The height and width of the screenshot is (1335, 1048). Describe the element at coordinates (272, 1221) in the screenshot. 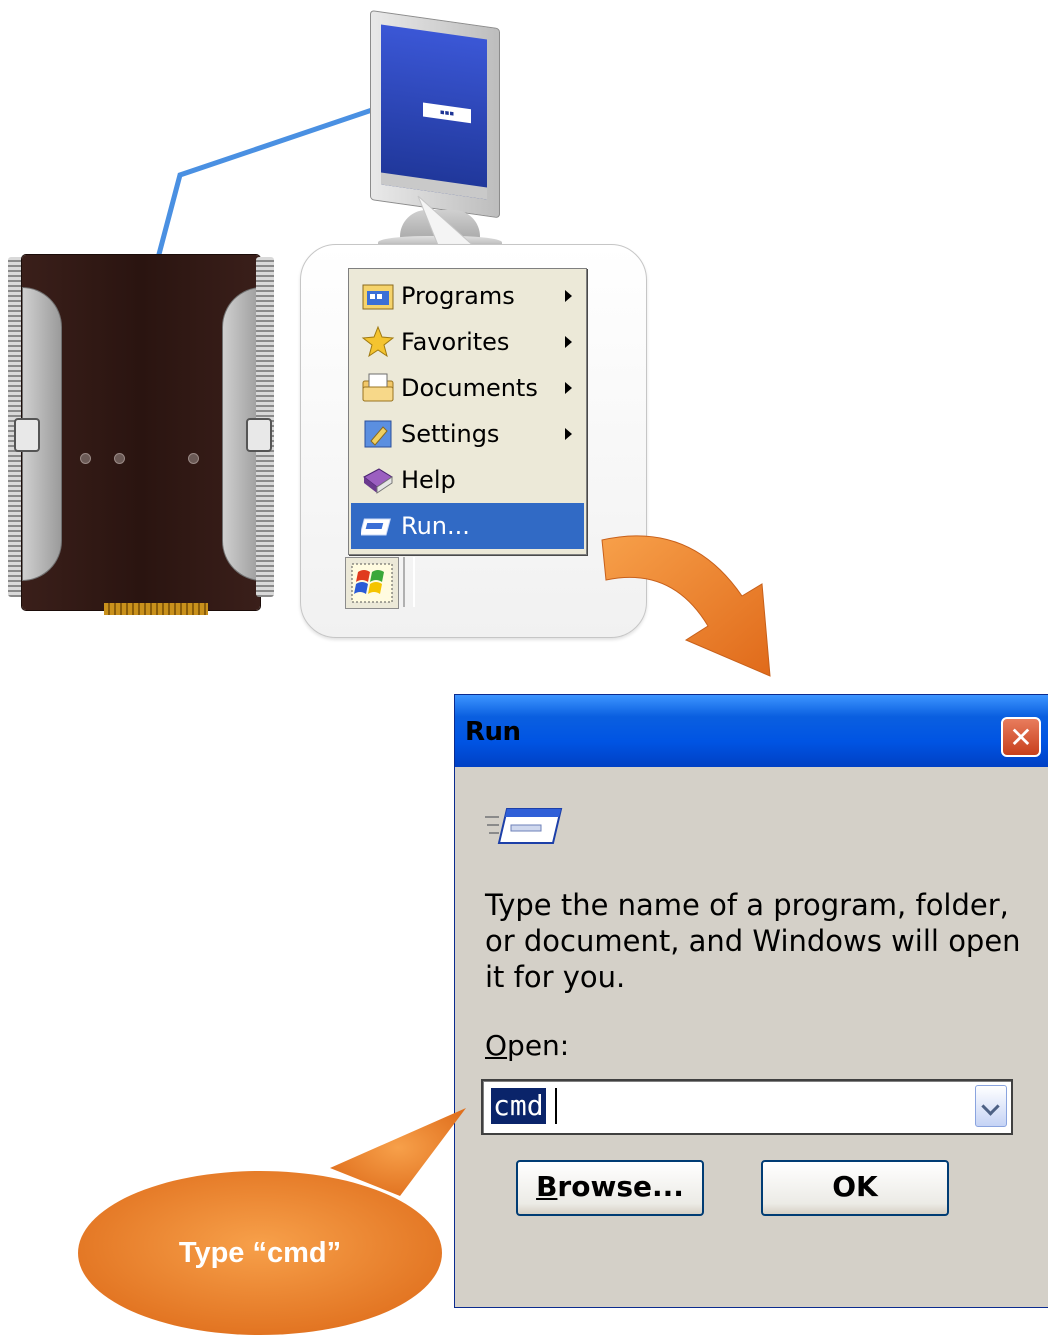

I see `callout-bubble` at that location.